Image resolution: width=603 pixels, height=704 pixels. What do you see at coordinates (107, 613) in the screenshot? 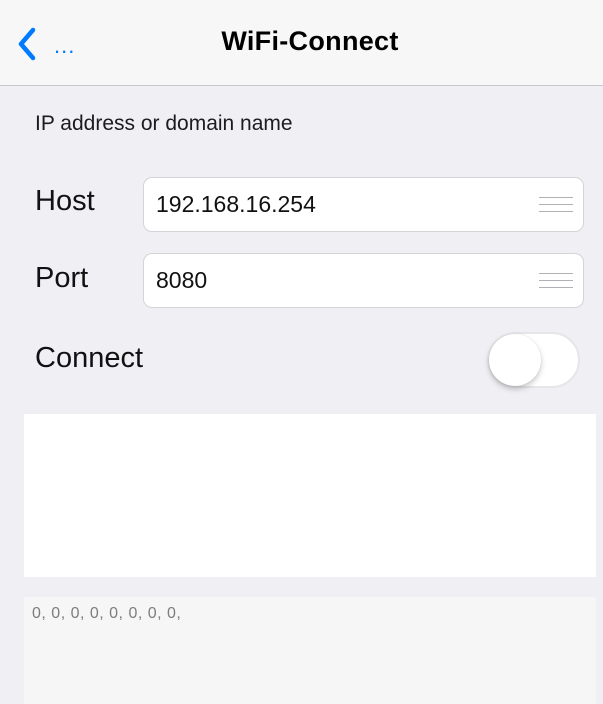
I see `data-log-text: 0, 0, 0, 0, 0, 0, 0, 0,` at bounding box center [107, 613].